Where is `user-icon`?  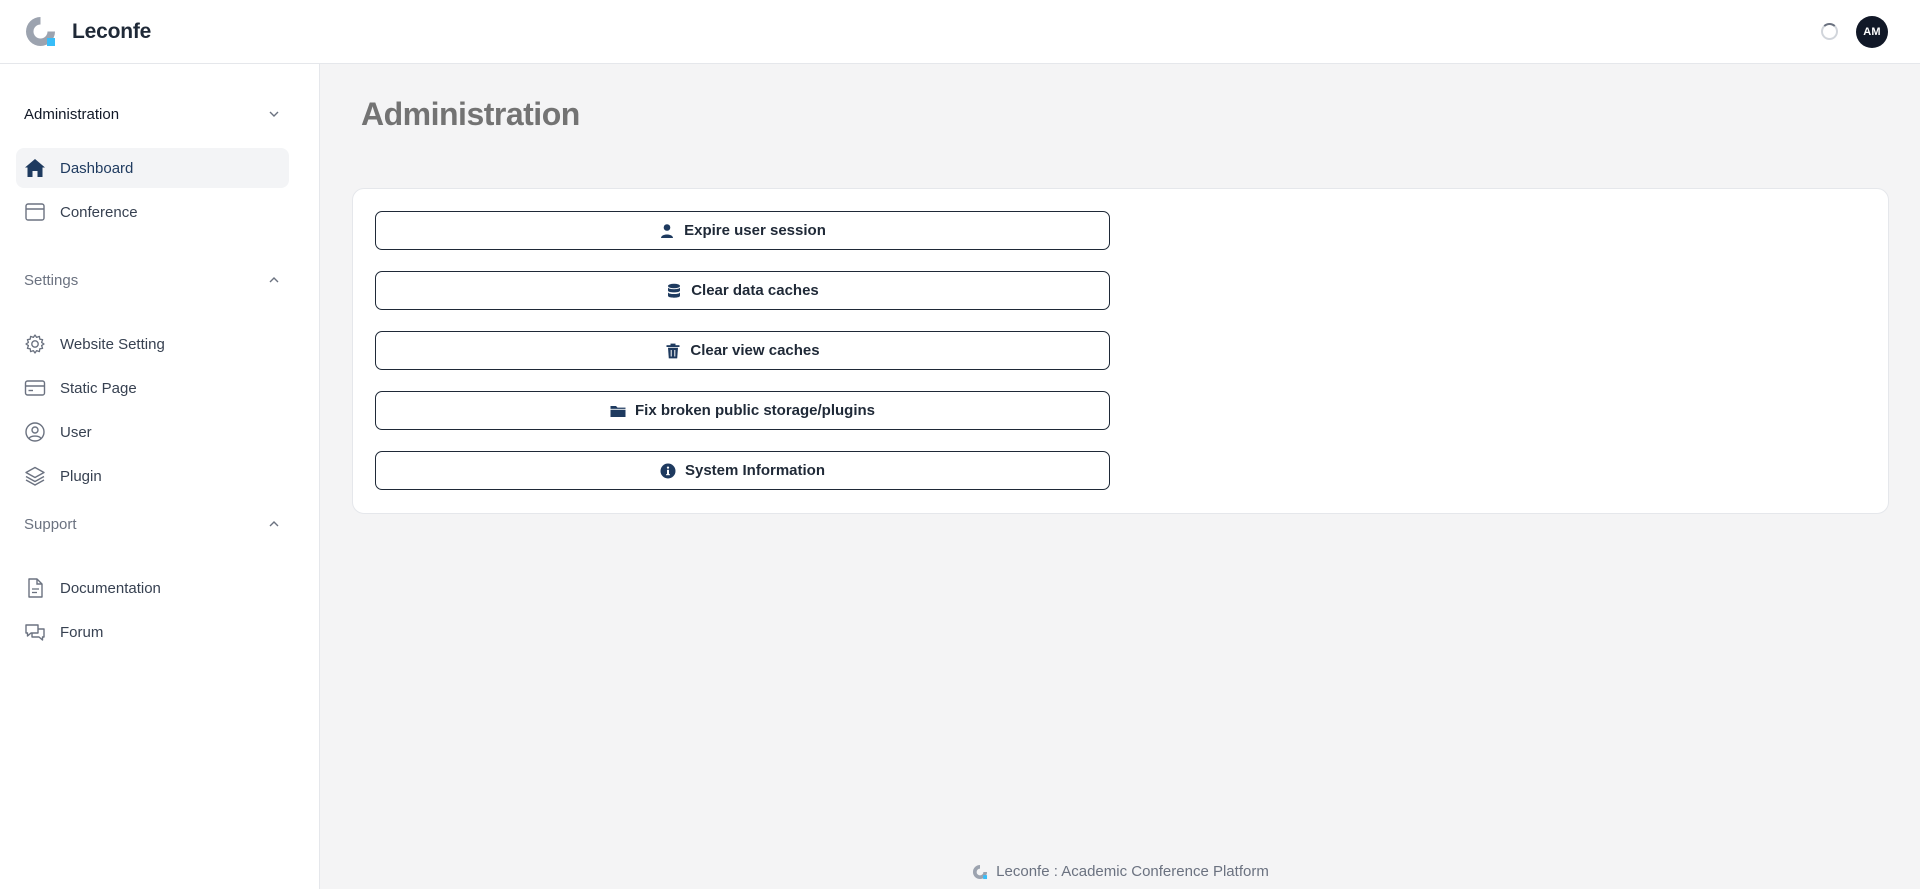
user-icon is located at coordinates (667, 230).